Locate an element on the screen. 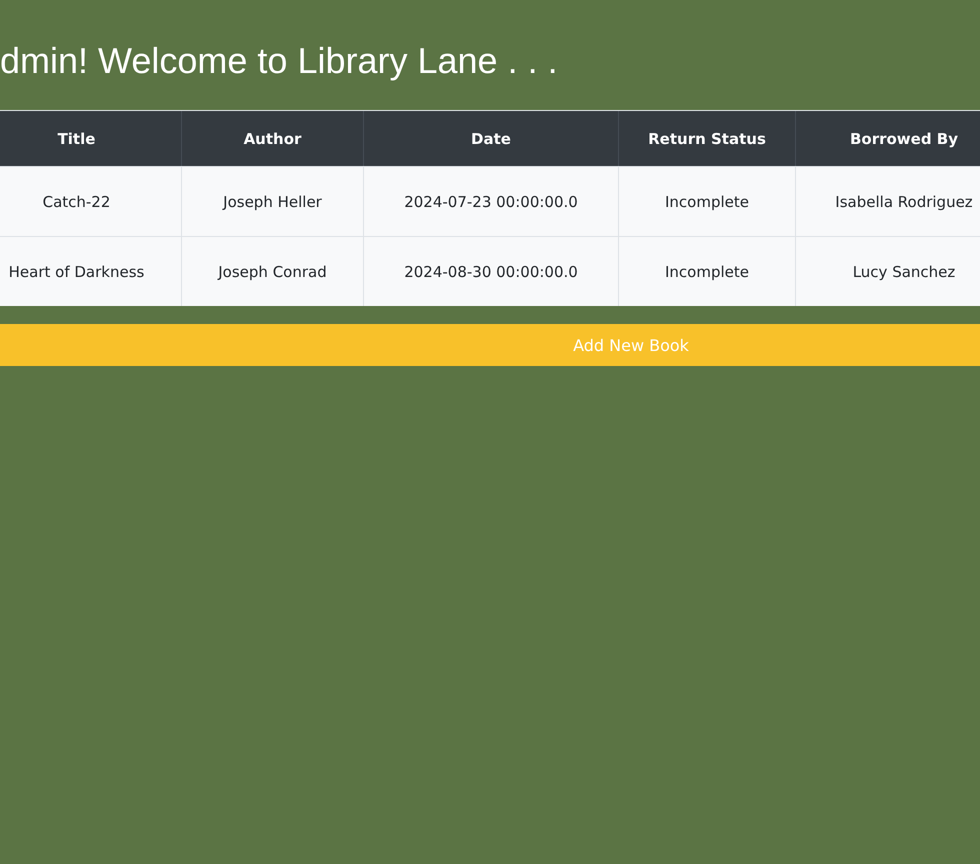  table-cell: Catch-22 is located at coordinates (91, 201).